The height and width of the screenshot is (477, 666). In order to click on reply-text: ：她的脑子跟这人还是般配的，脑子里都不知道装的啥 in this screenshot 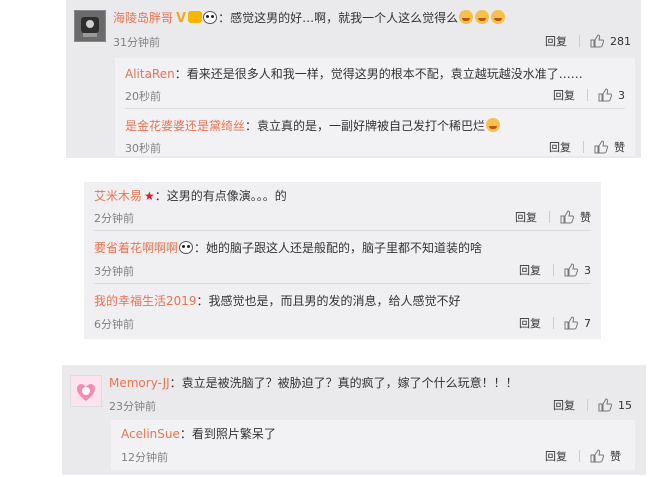, I will do `click(338, 248)`.